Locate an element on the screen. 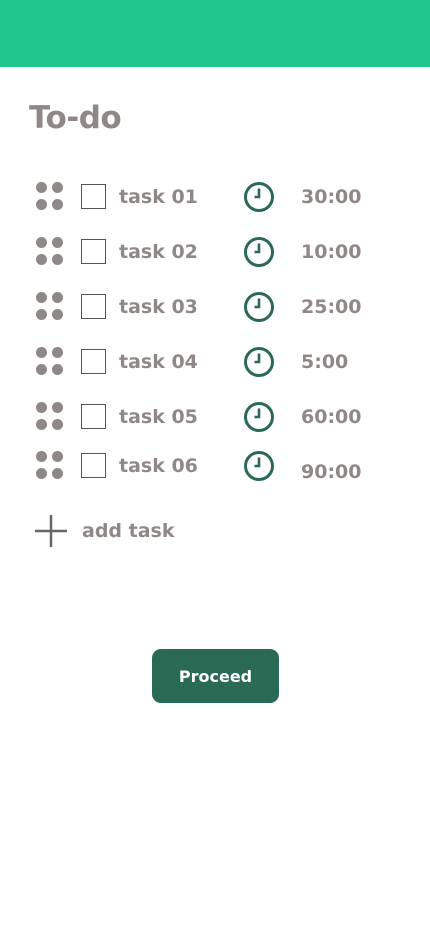 This screenshot has height=932, width=430. top-bar is located at coordinates (215, 33).